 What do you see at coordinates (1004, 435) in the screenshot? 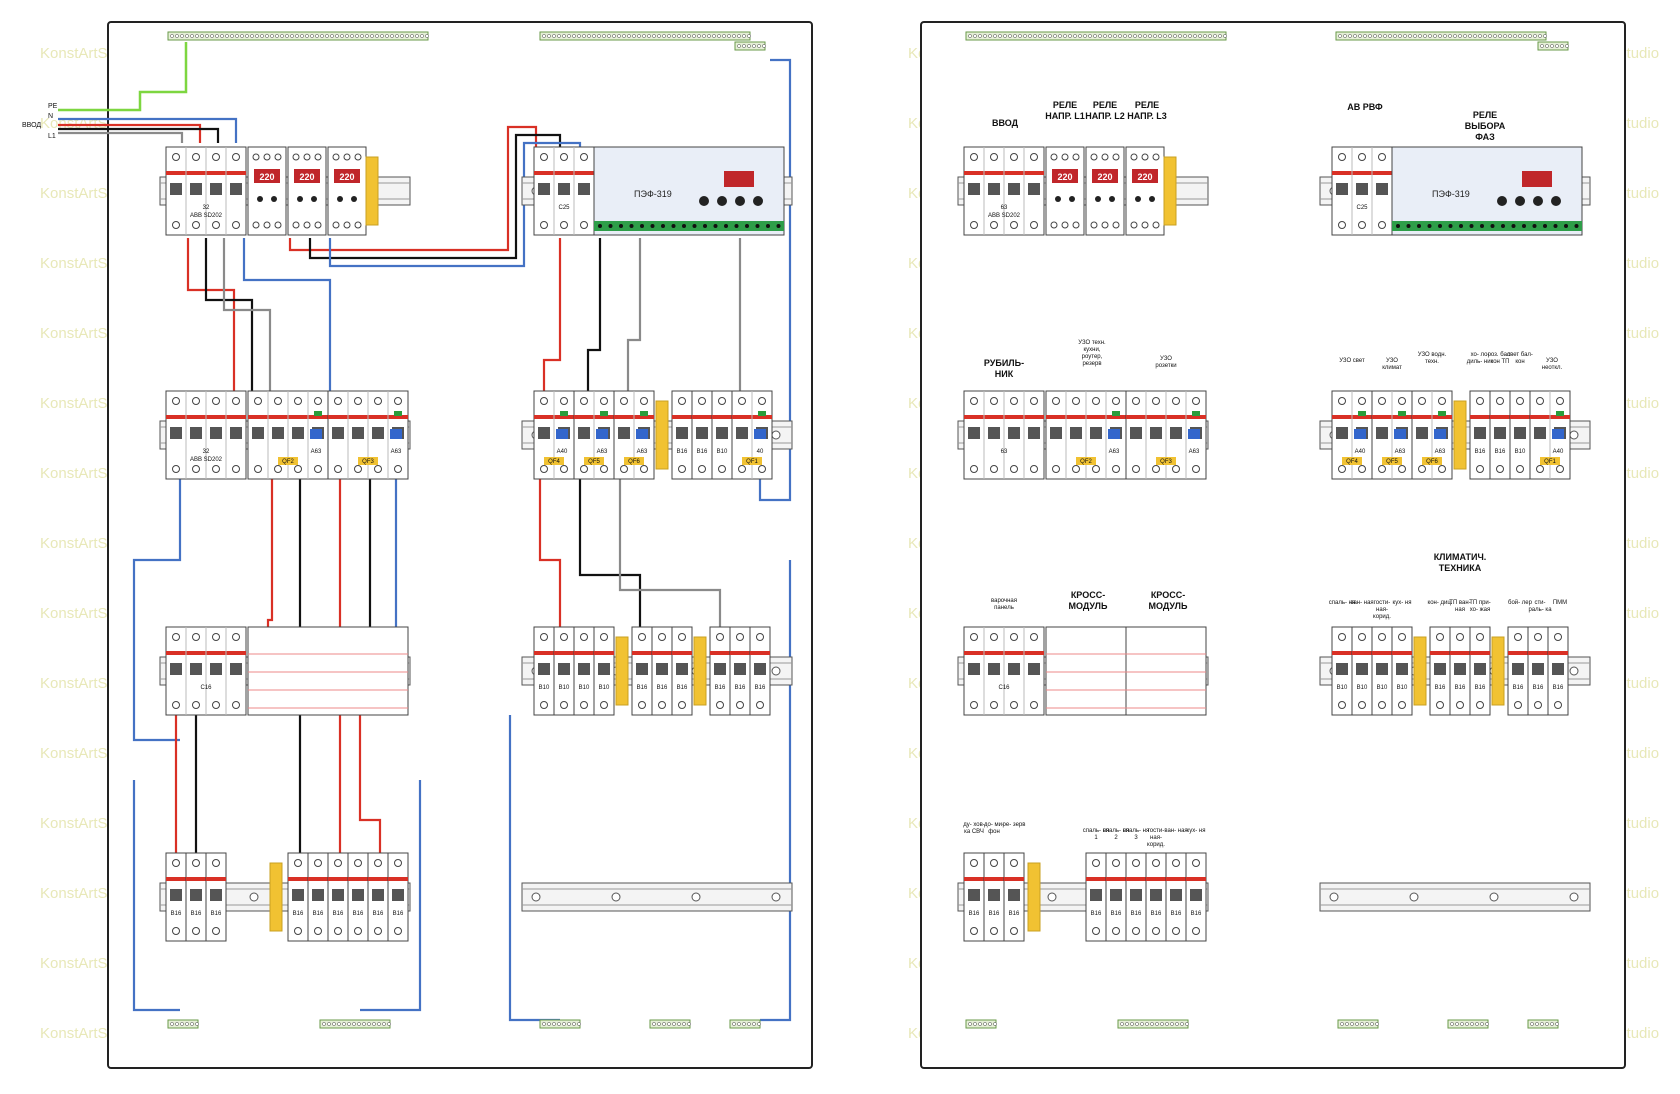
I see `rubilnik: 63` at bounding box center [1004, 435].